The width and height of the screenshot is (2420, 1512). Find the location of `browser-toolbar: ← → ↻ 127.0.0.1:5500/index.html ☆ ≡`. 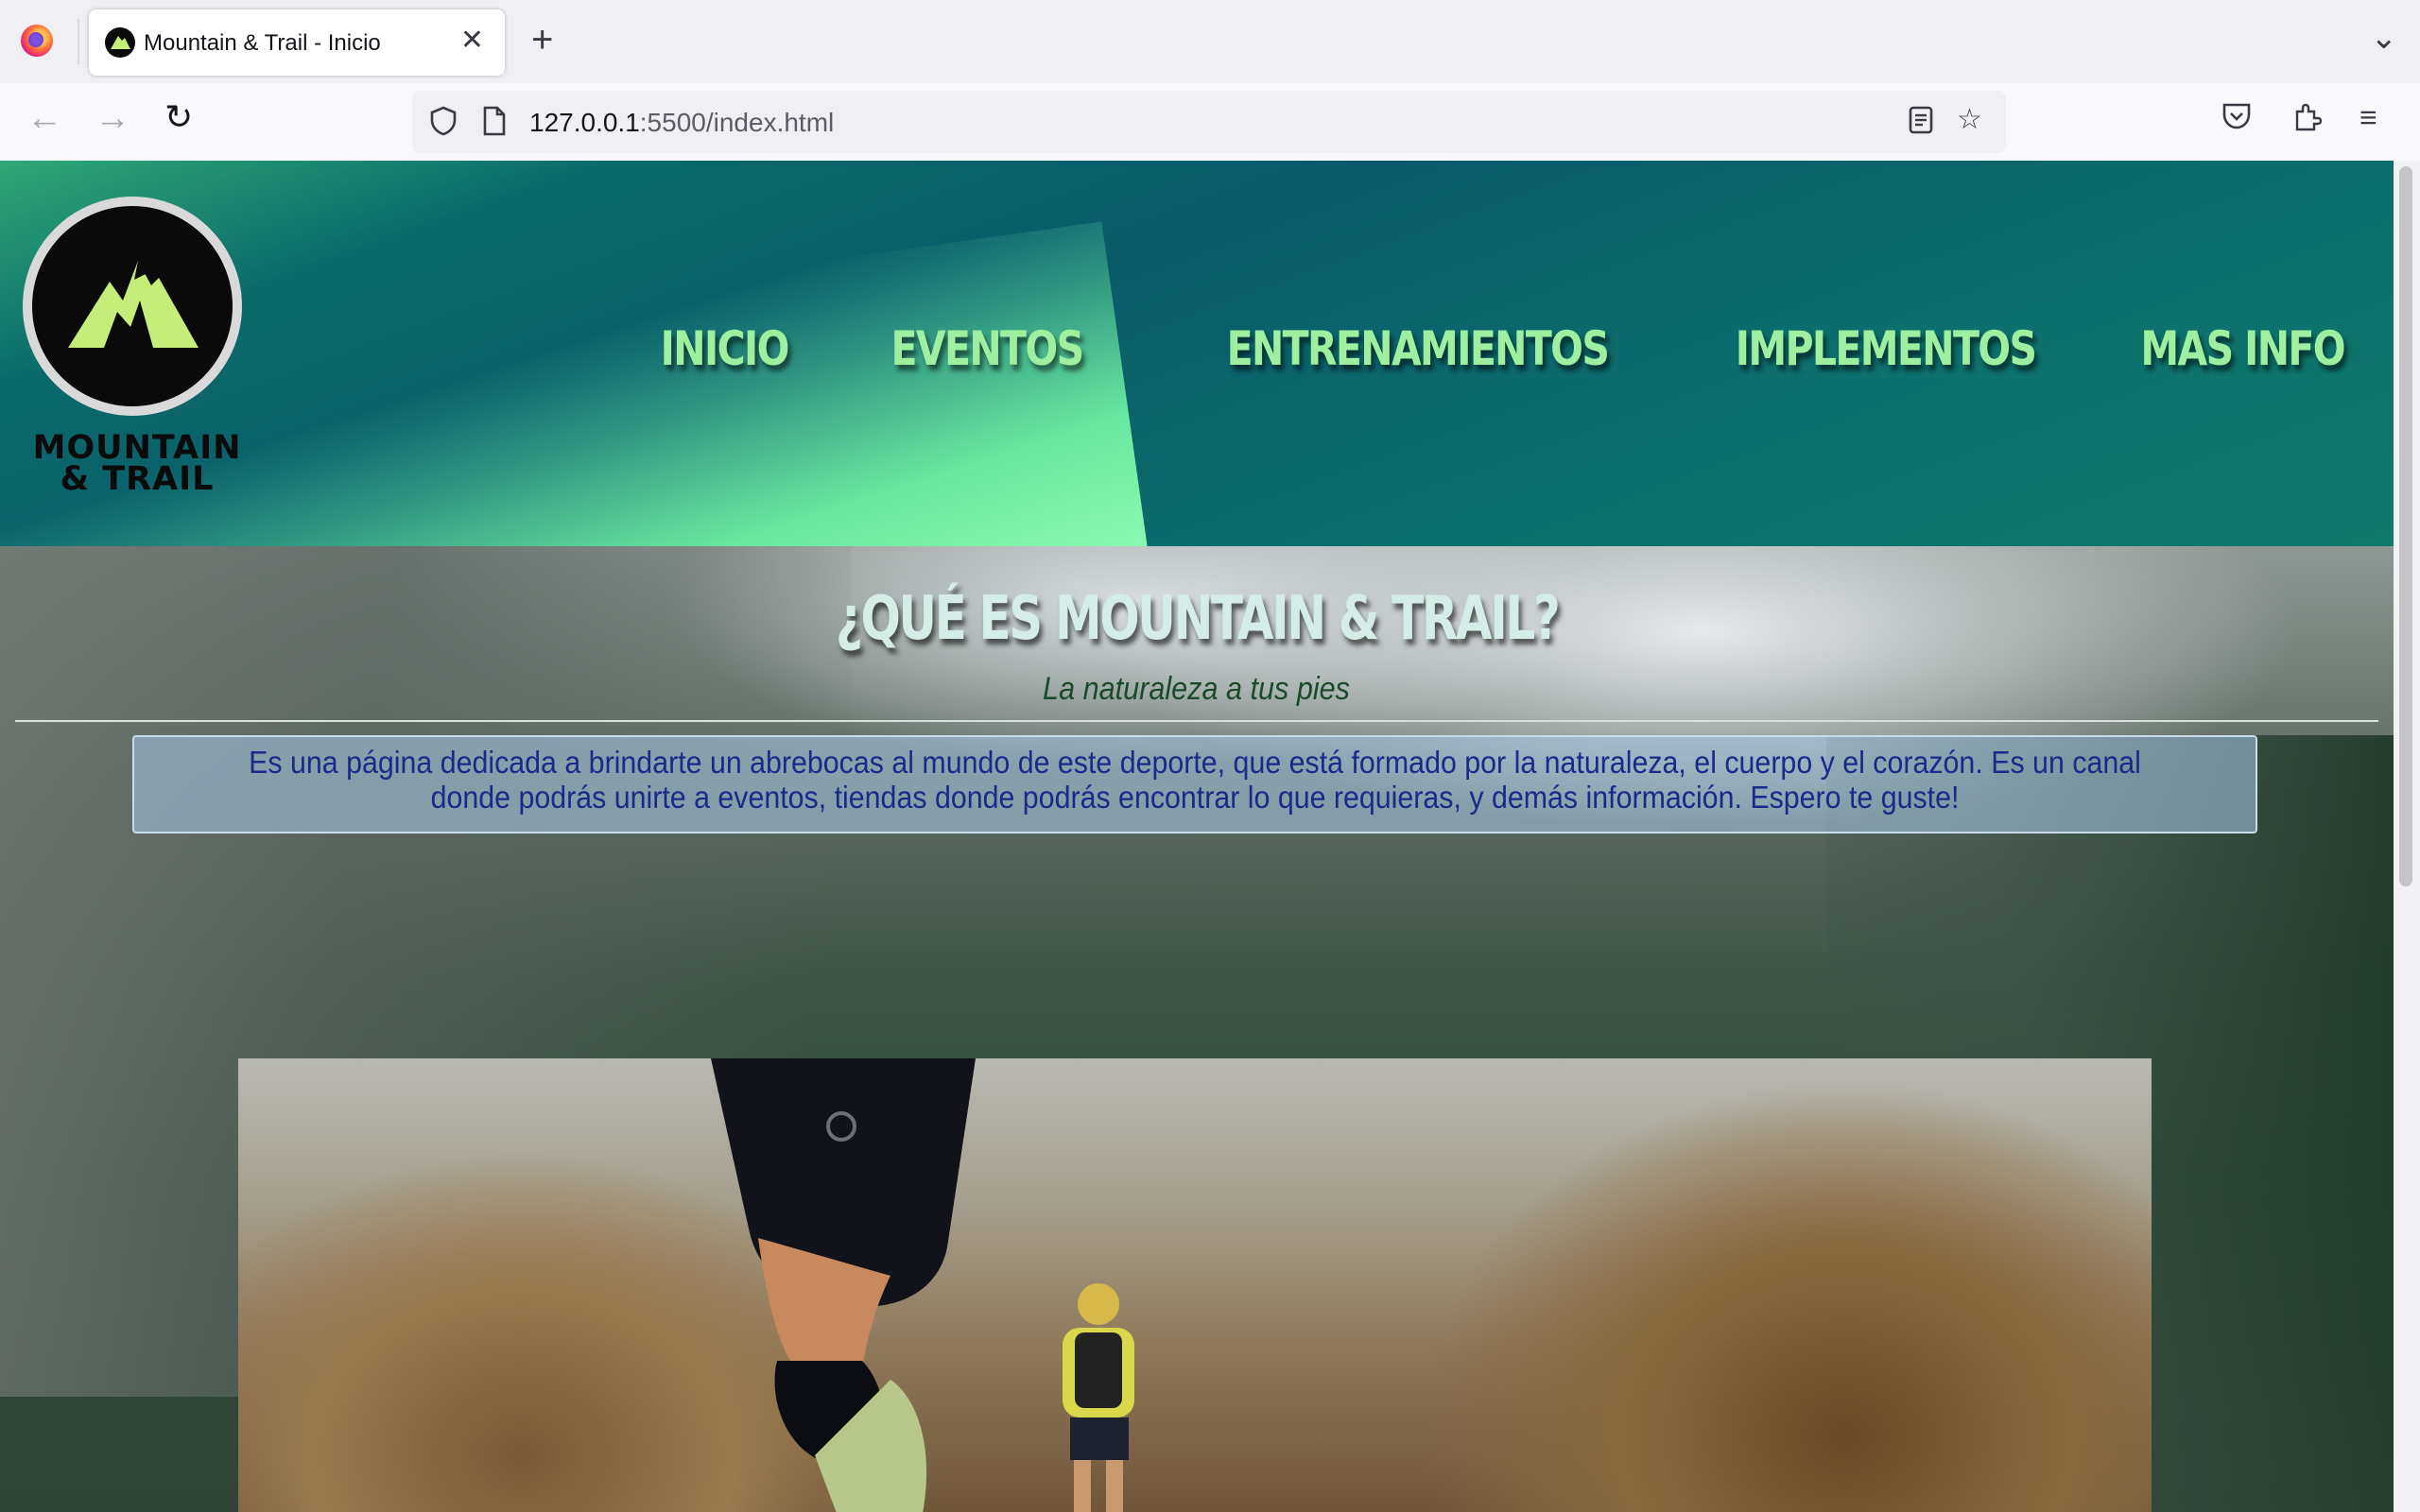

browser-toolbar: ← → ↻ 127.0.0.1:5500/index.html ☆ ≡ is located at coordinates (1210, 123).